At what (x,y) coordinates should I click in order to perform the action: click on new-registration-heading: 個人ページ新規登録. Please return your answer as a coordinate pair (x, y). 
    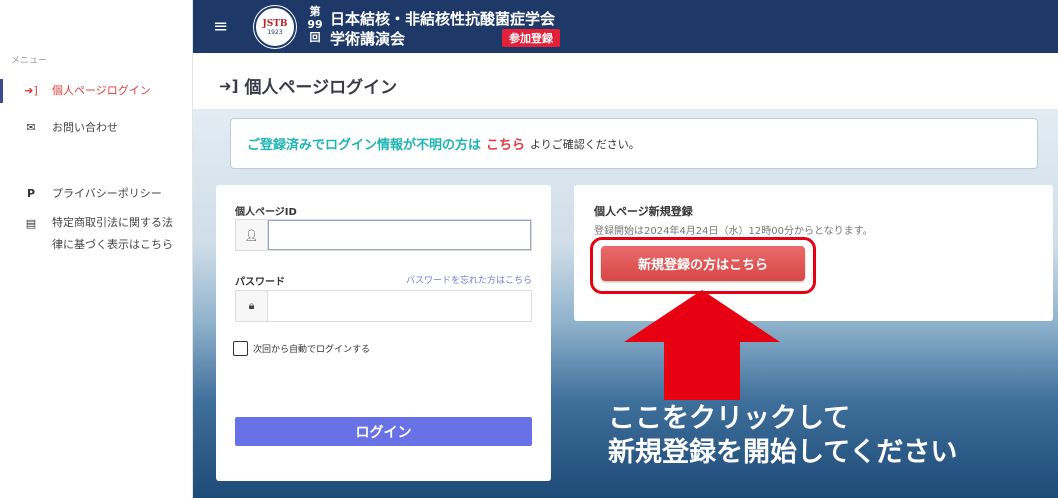
    Looking at the image, I should click on (643, 211).